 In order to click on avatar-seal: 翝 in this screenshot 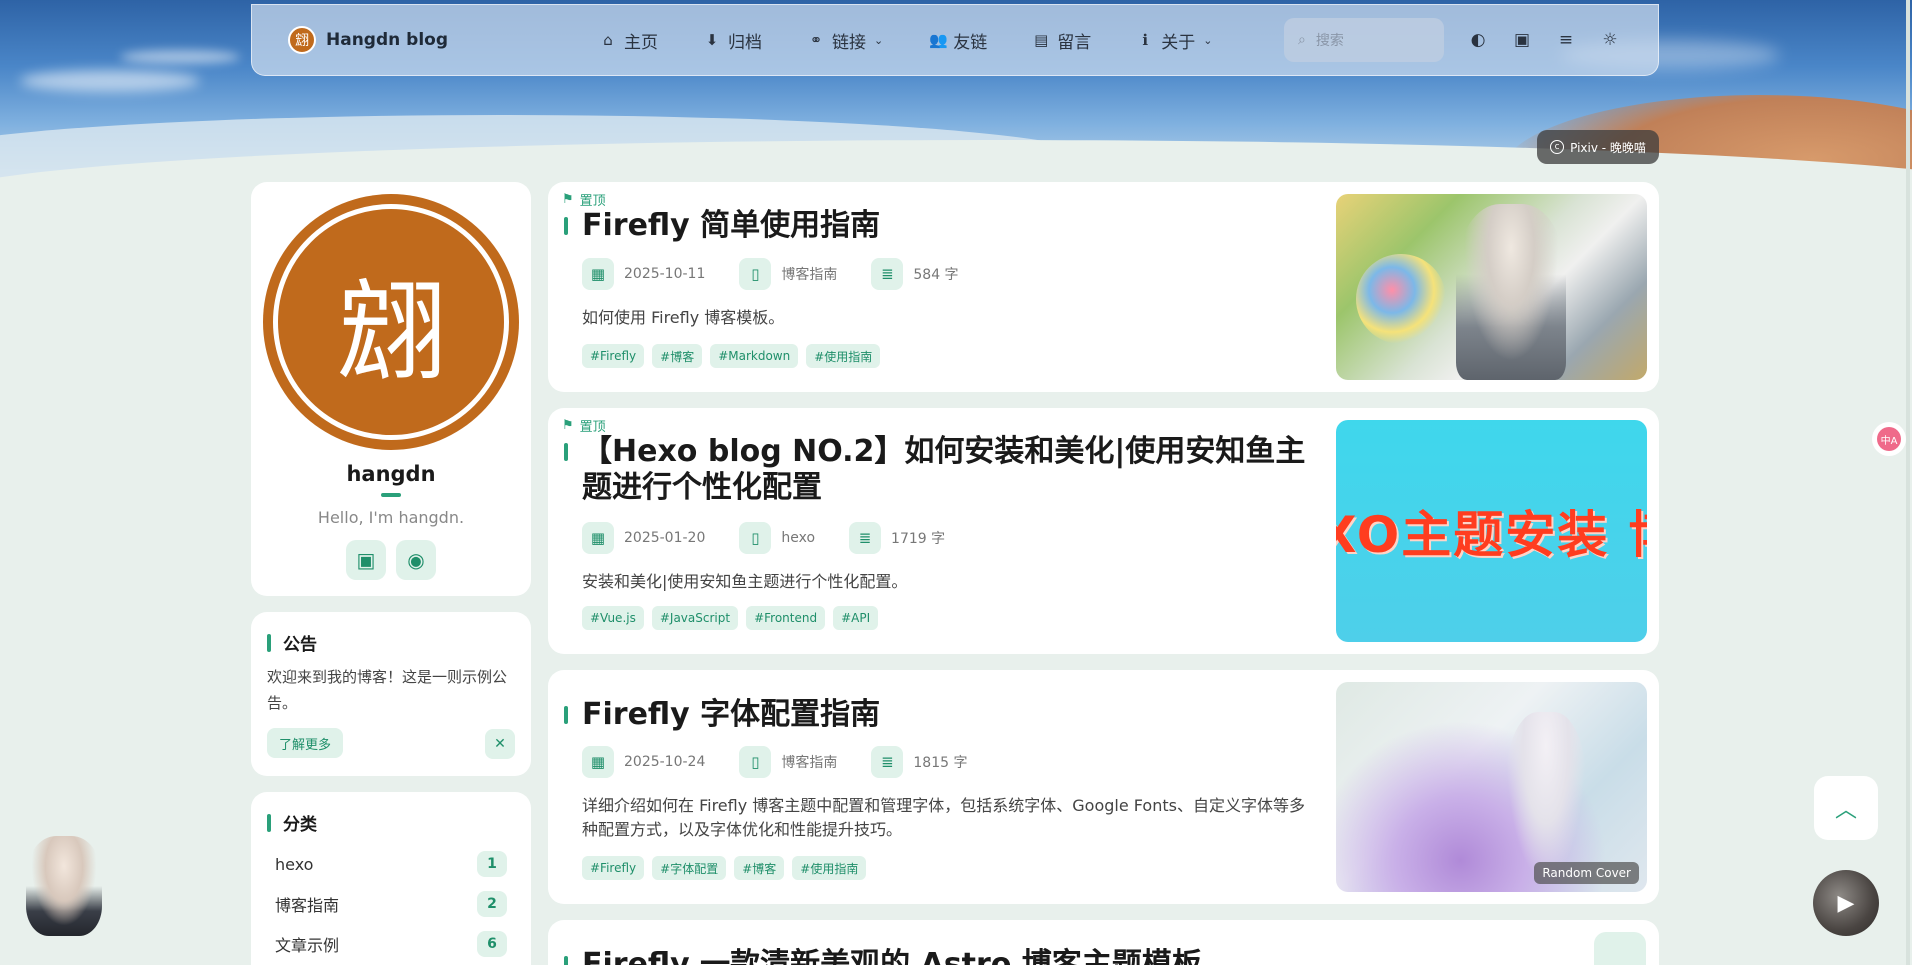, I will do `click(391, 322)`.